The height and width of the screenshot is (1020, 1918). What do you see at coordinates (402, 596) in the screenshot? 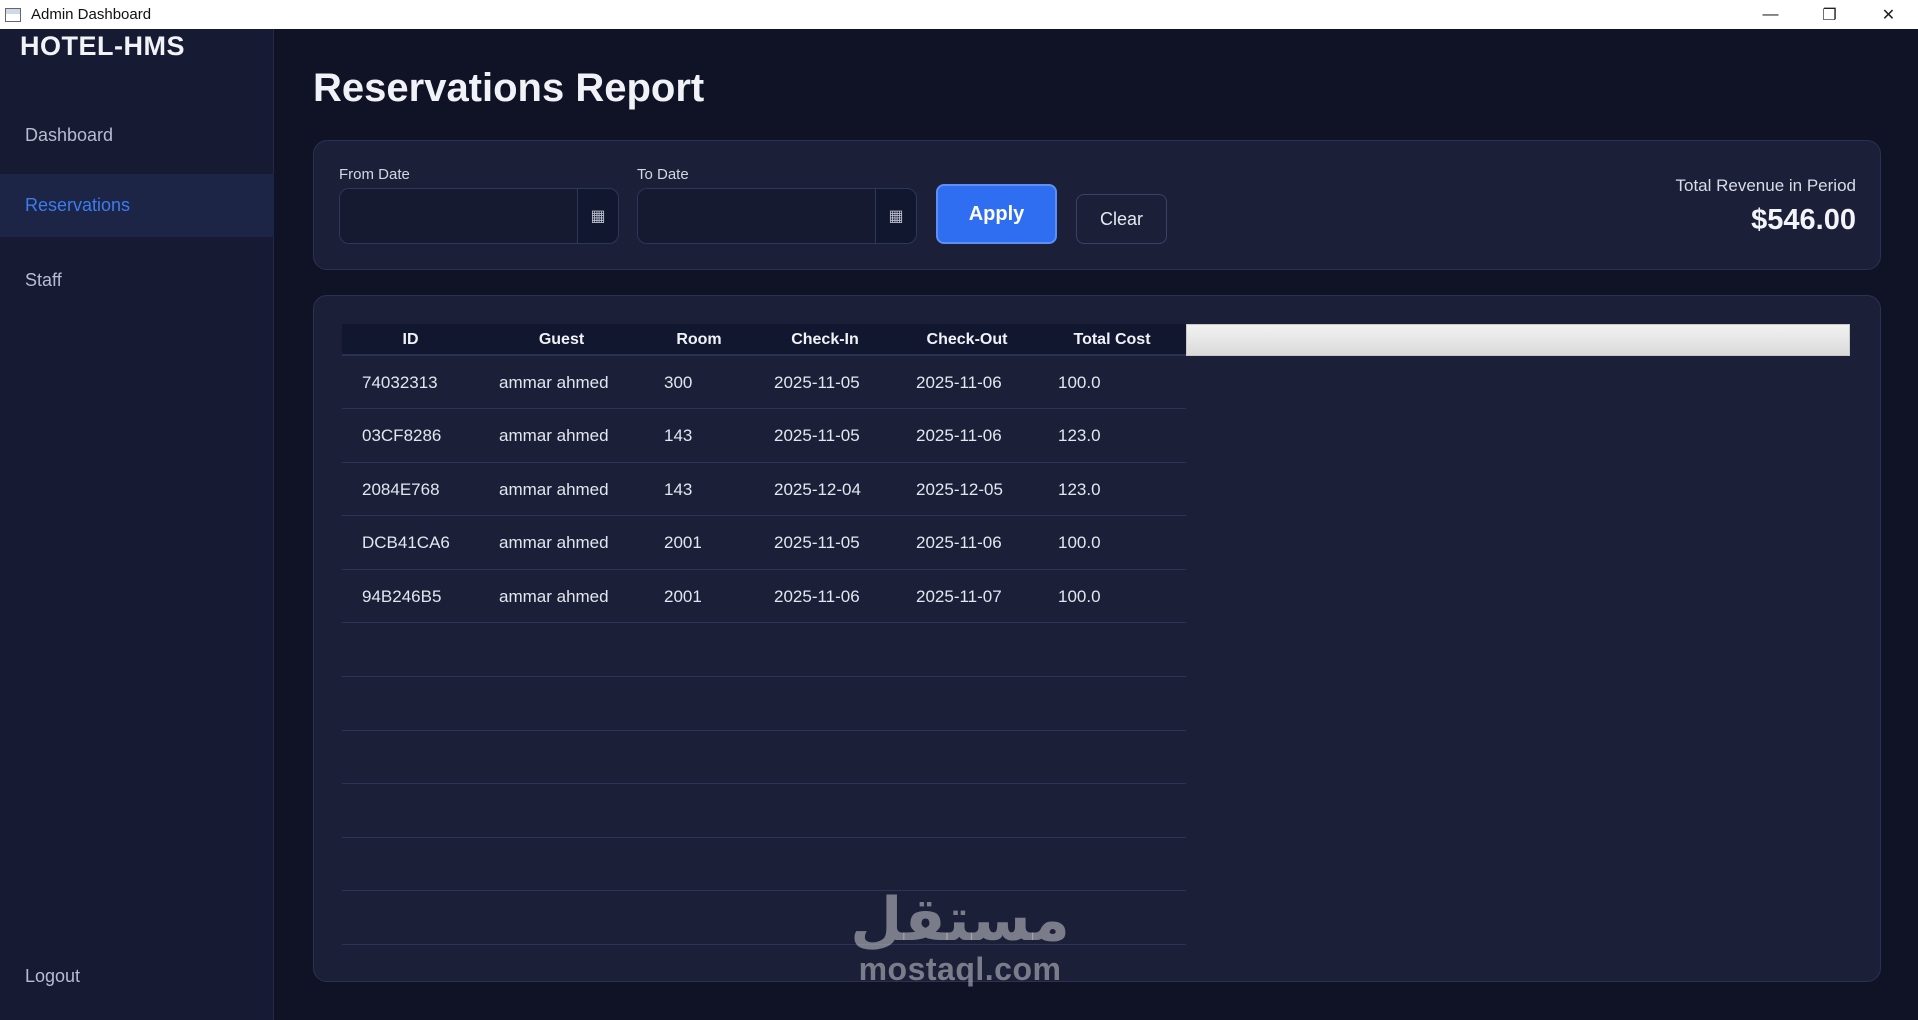
I see `table-cell-id: 94B246B5` at bounding box center [402, 596].